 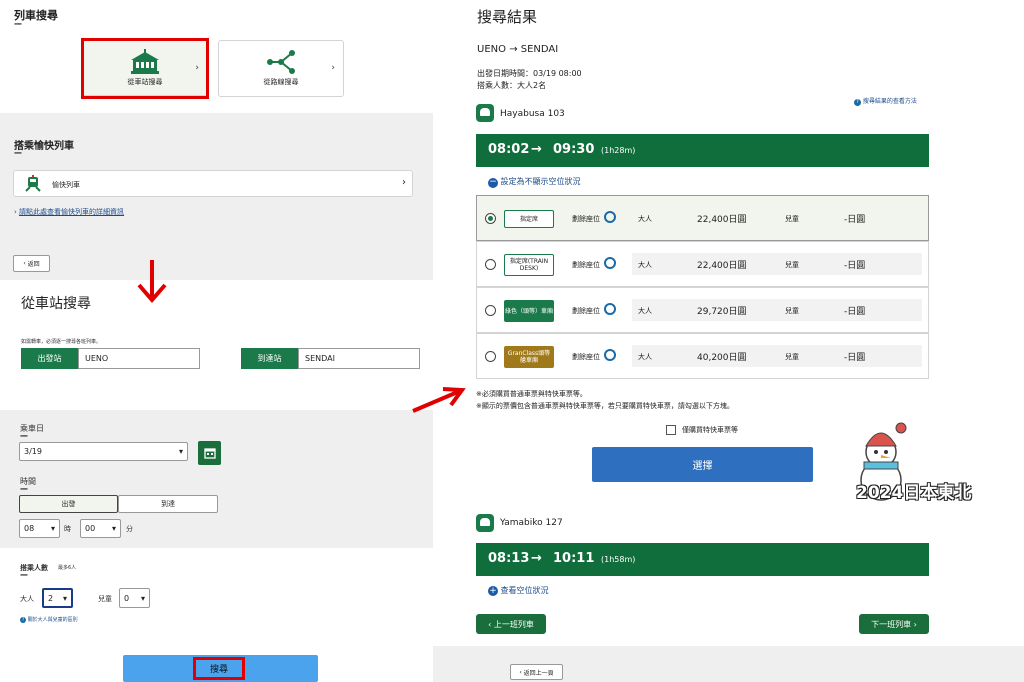 What do you see at coordinates (18, 23) in the screenshot?
I see `section-title-dash: ---` at bounding box center [18, 23].